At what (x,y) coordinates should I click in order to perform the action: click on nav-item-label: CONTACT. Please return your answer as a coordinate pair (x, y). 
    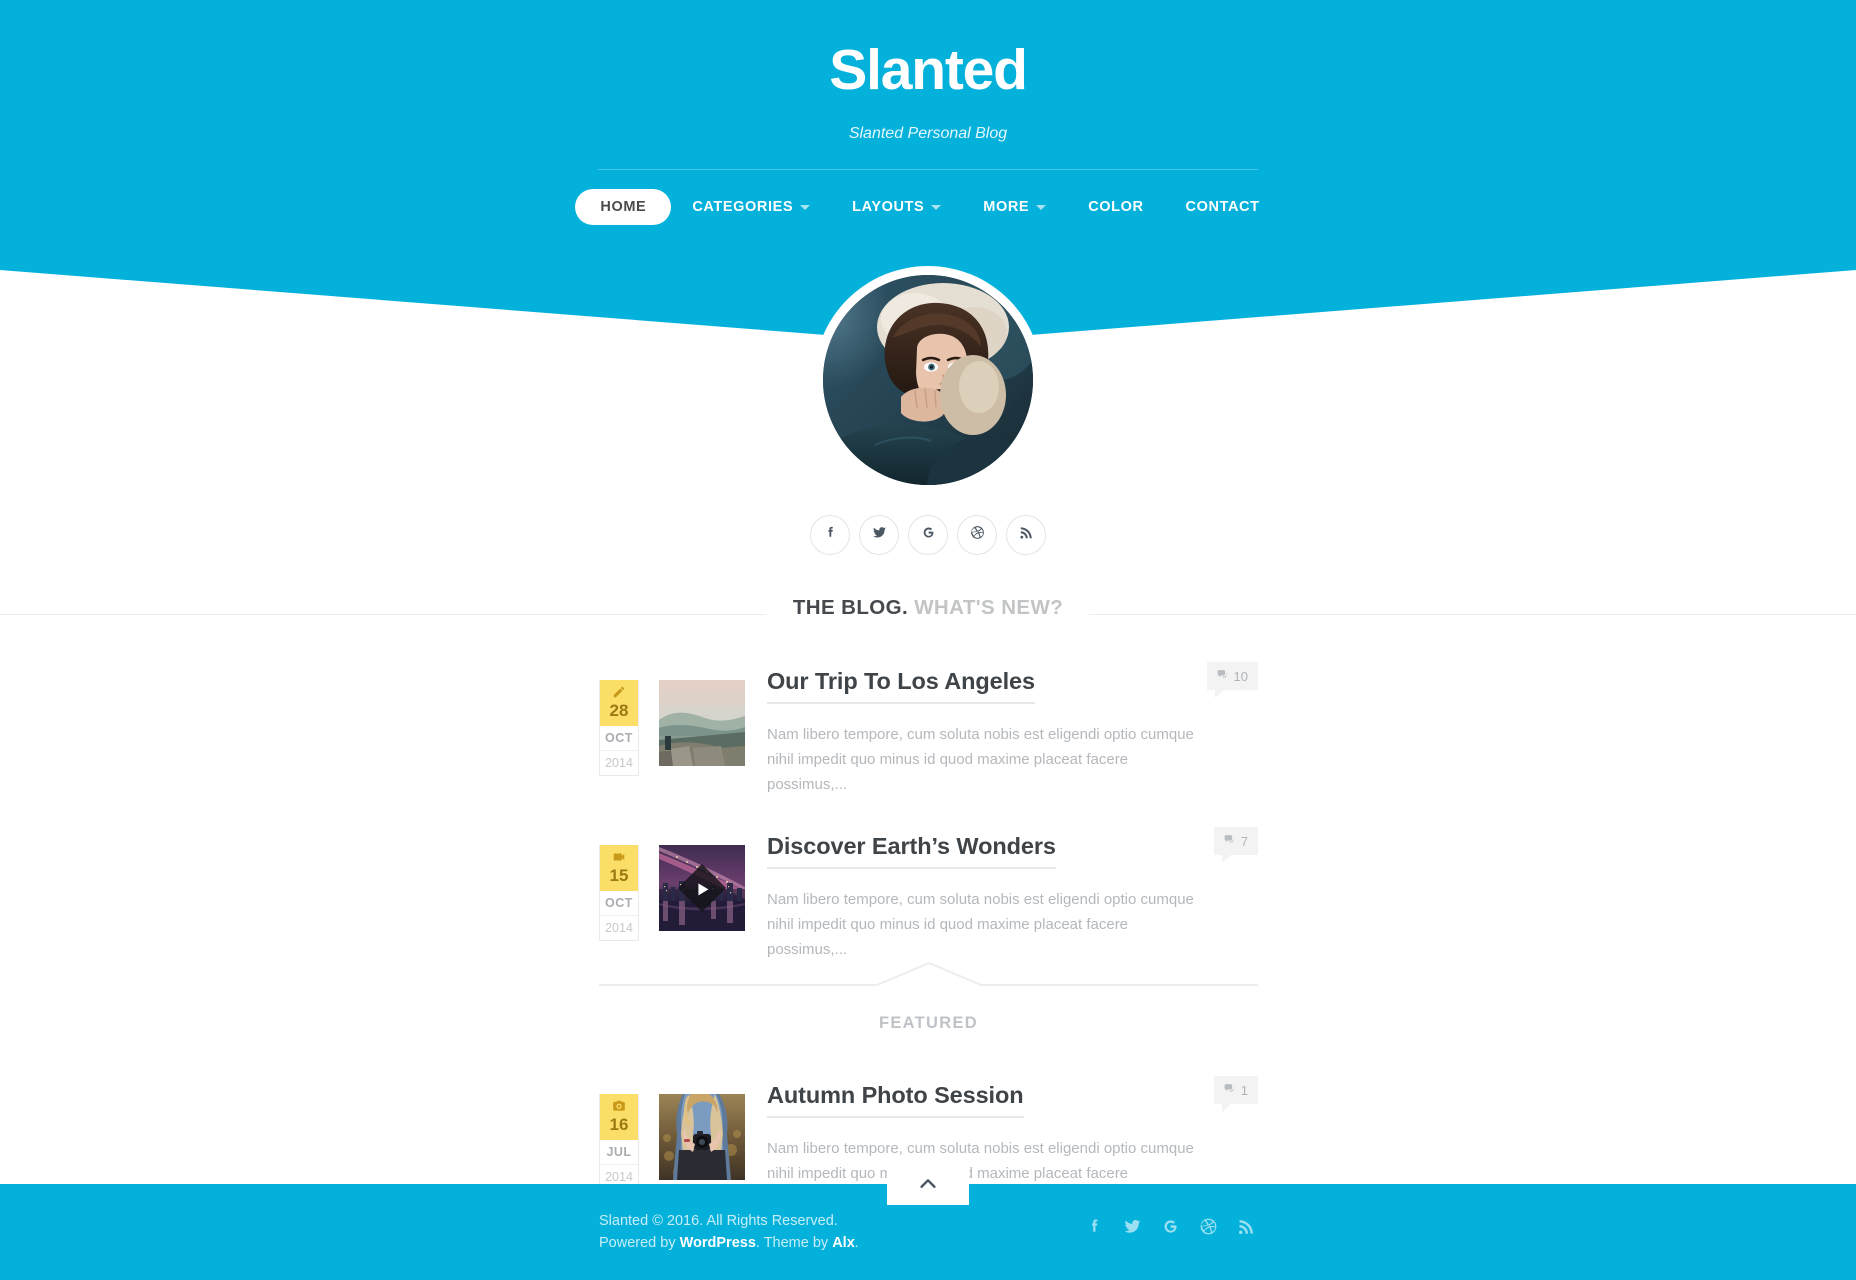
    Looking at the image, I should click on (1222, 207).